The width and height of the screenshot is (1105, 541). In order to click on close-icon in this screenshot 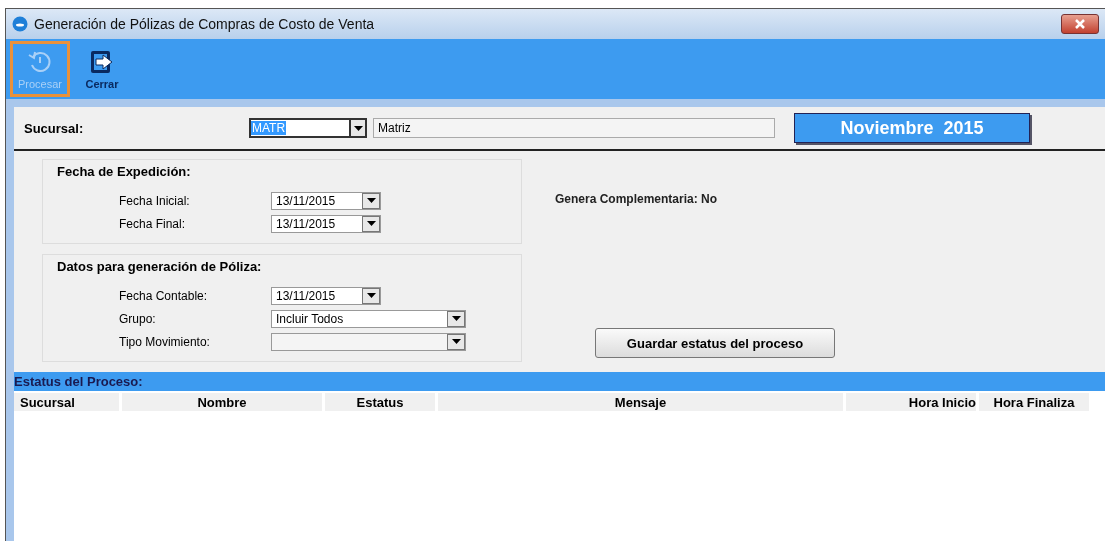, I will do `click(1080, 24)`.